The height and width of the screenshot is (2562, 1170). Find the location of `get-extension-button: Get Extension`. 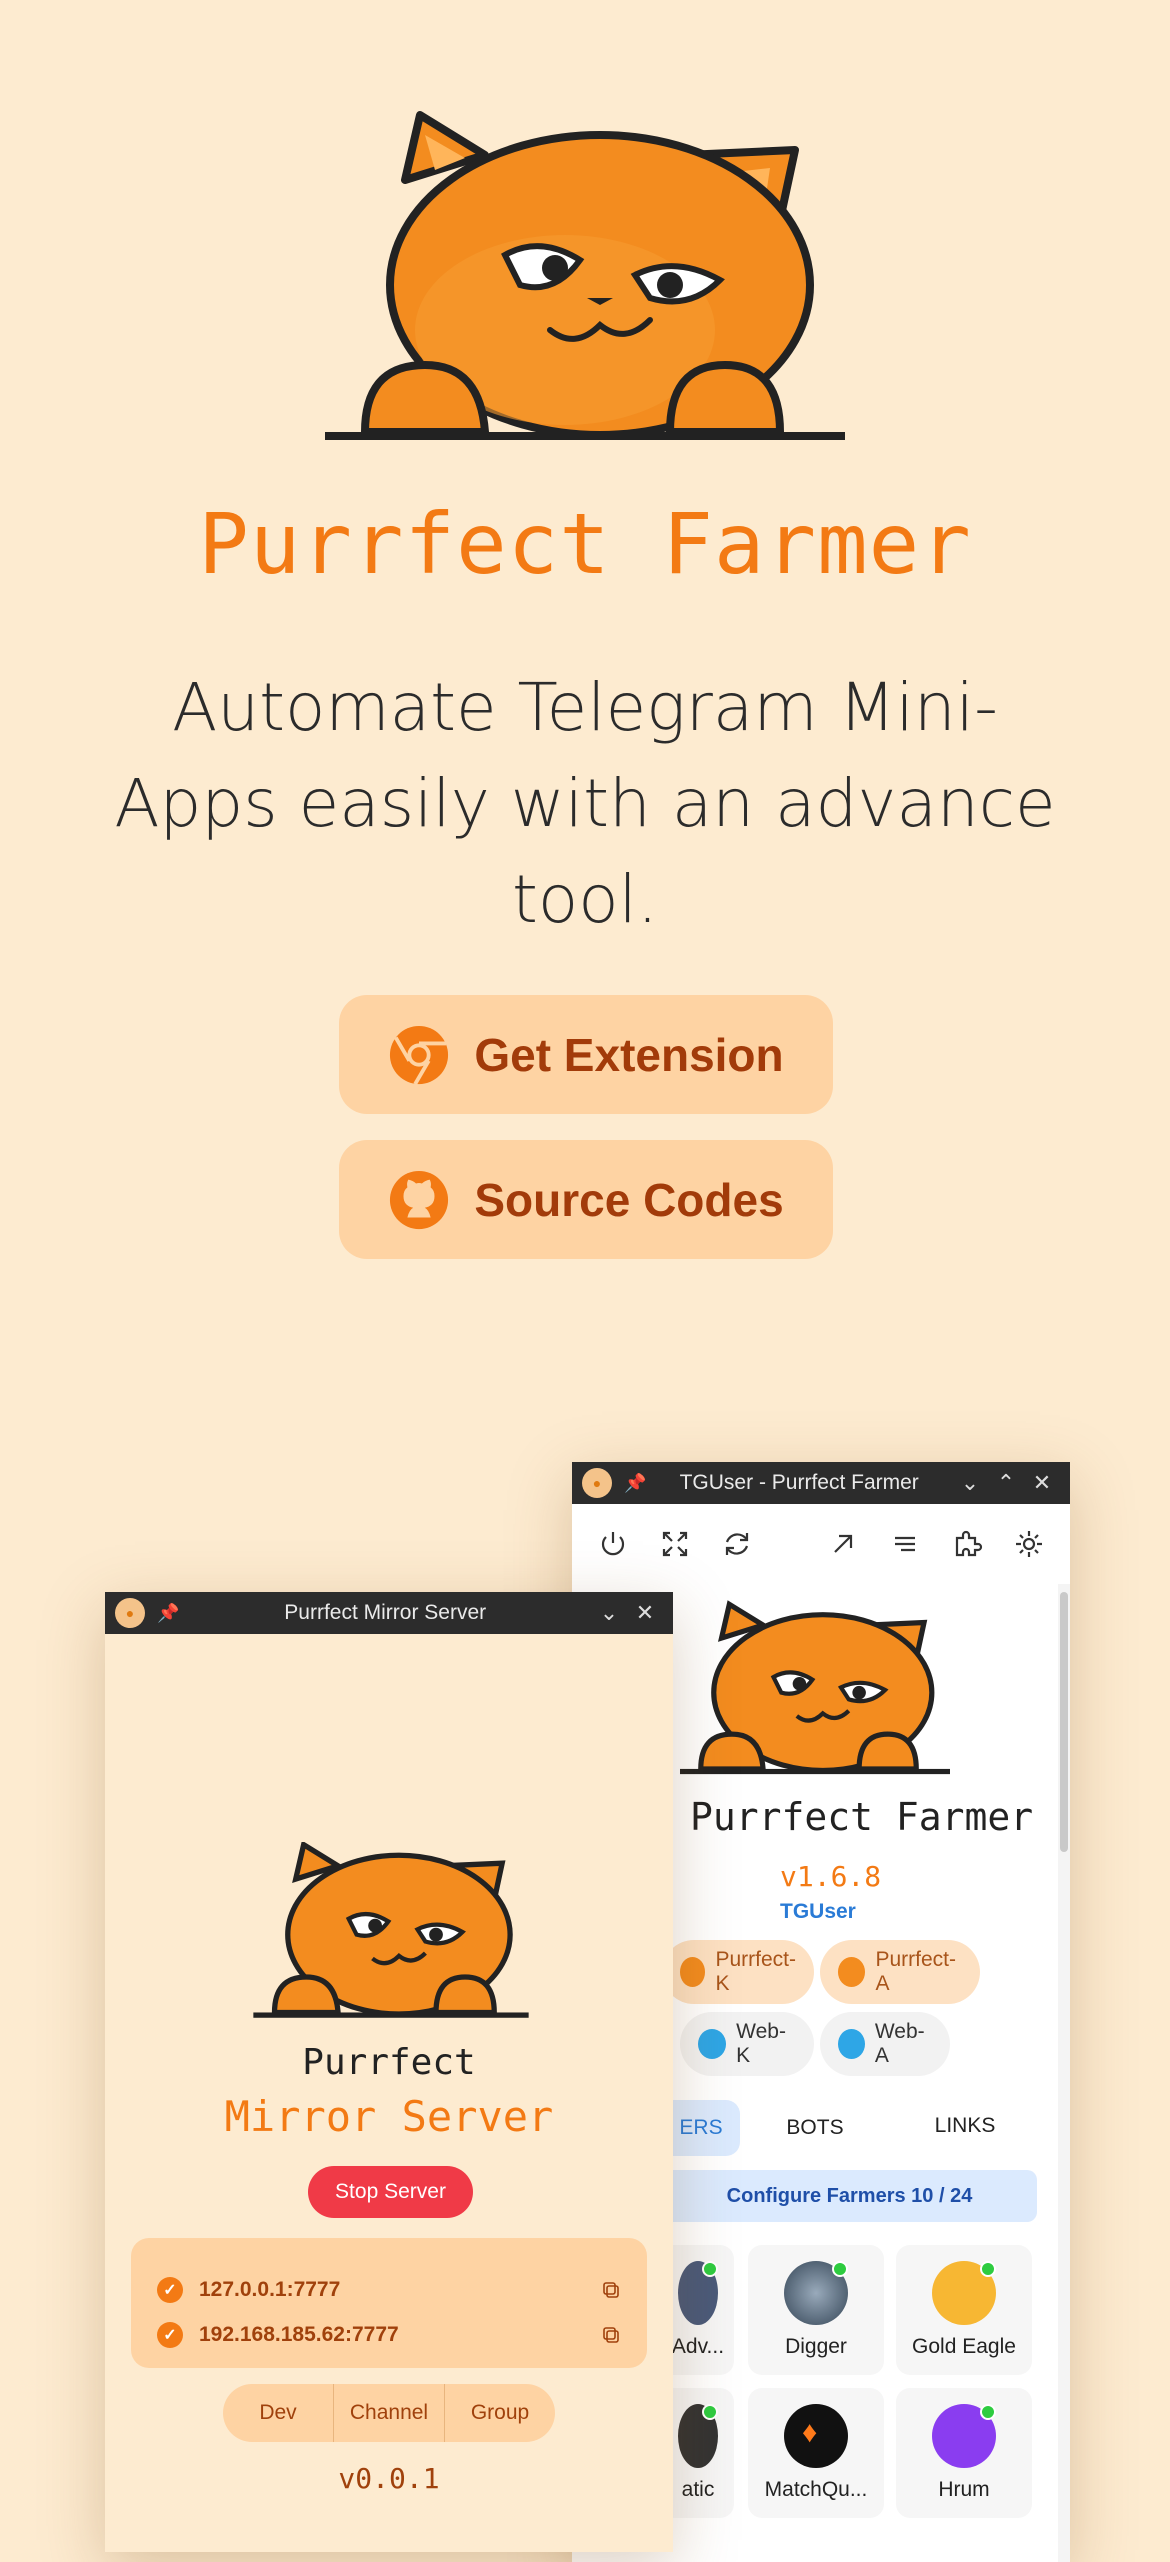

get-extension-button: Get Extension is located at coordinates (586, 1054).